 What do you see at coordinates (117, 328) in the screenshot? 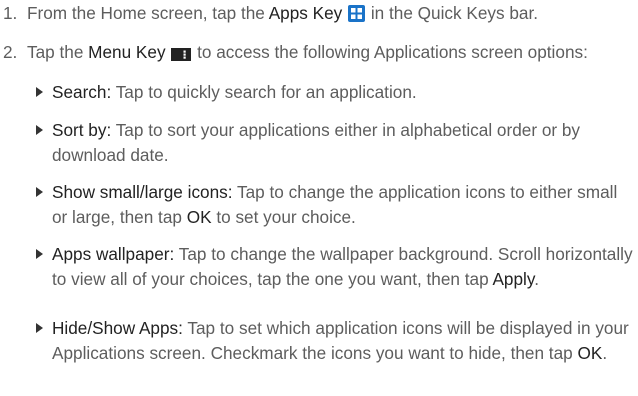
I see `option-term: Hide/Show Apps:` at bounding box center [117, 328].